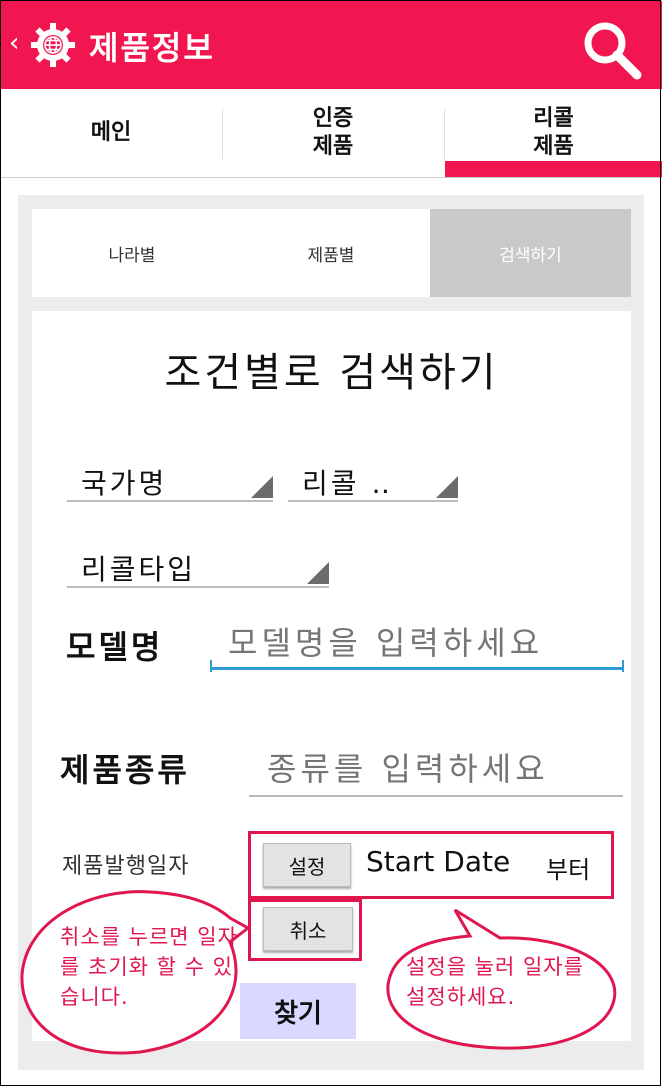  Describe the element at coordinates (149, 967) in the screenshot. I see `left-bubble-text: 취소를 누르면 일자를 초기화 할 수 있습니다.` at that location.